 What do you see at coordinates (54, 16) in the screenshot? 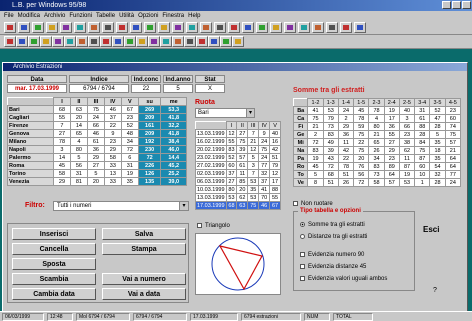
I see `menu-item-archivio: Archivio` at bounding box center [54, 16].